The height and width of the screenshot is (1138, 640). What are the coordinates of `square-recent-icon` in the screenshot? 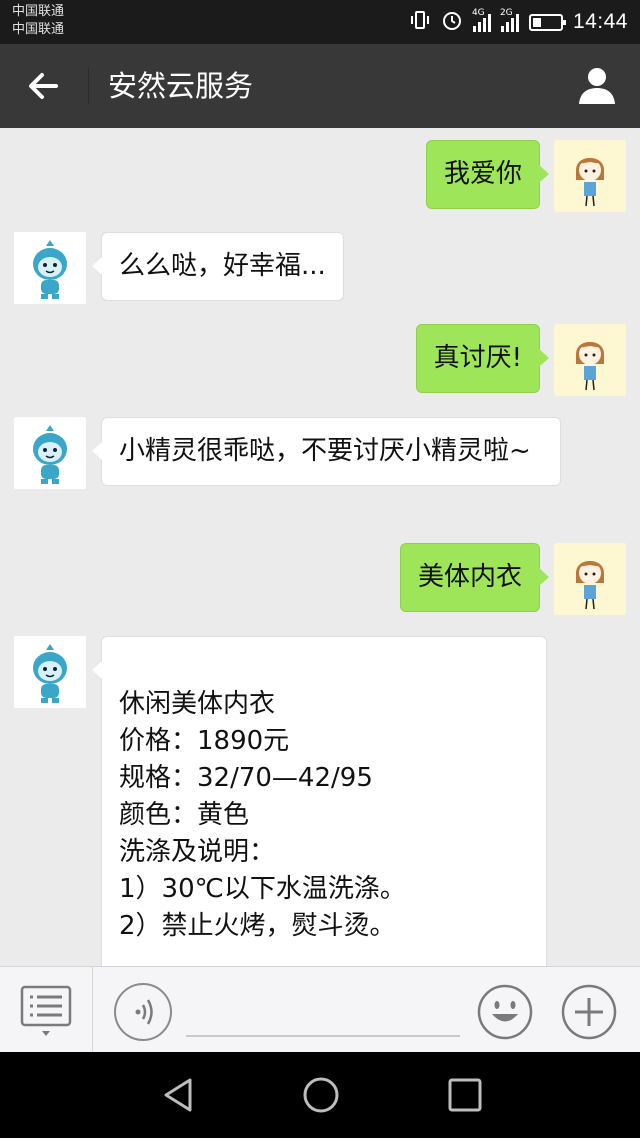 It's located at (465, 1095).